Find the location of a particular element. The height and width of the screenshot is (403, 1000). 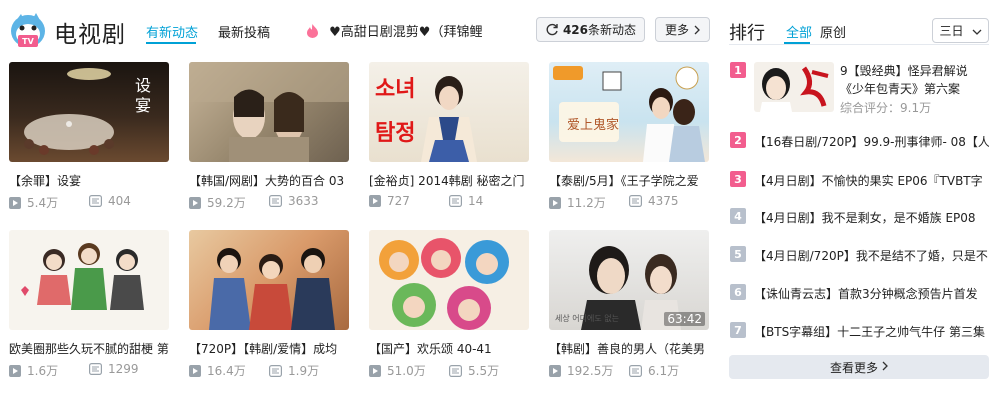

play-count: 16.4万 is located at coordinates (217, 370).